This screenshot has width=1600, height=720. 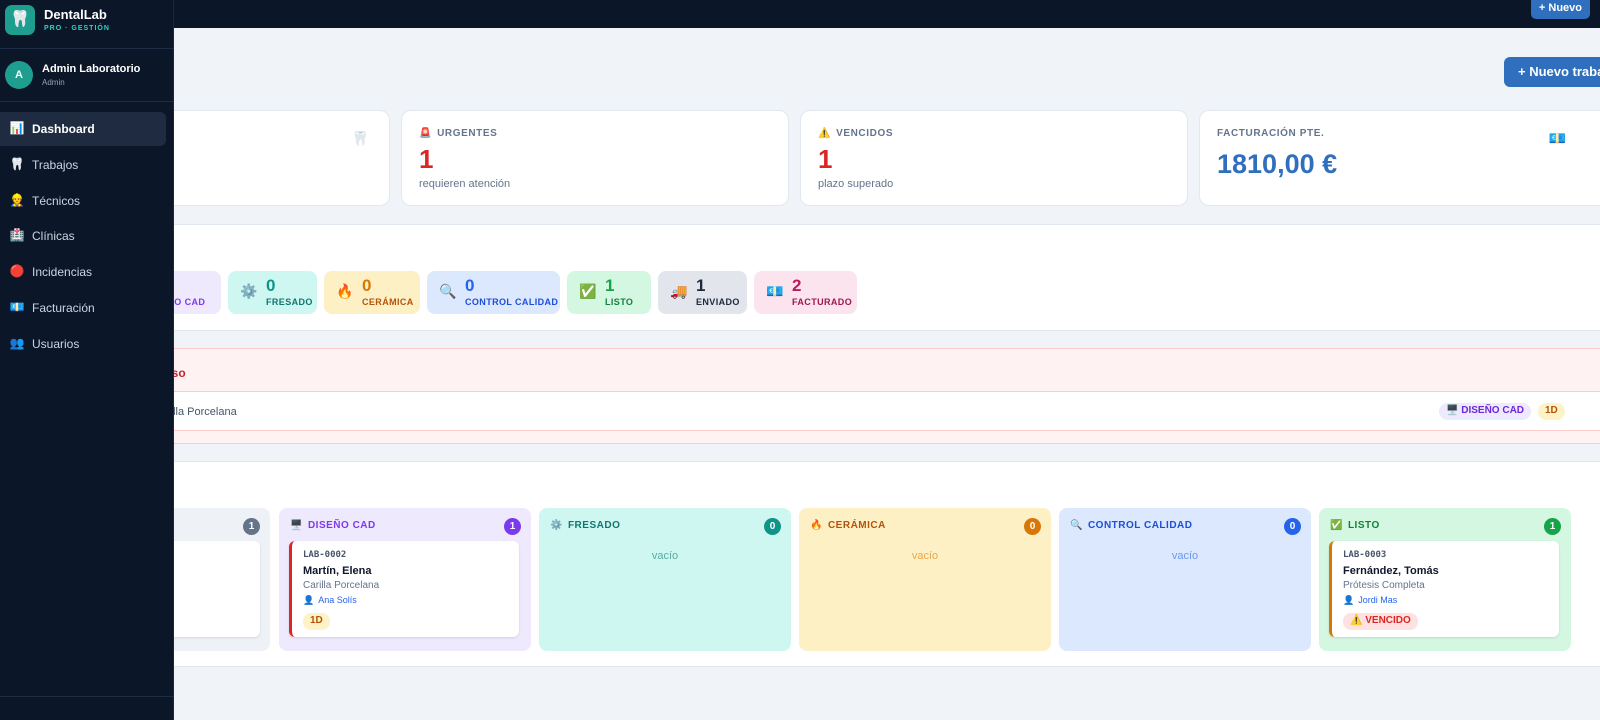 I want to click on sidebar-item-label: Trabajos, so click(x=55, y=165).